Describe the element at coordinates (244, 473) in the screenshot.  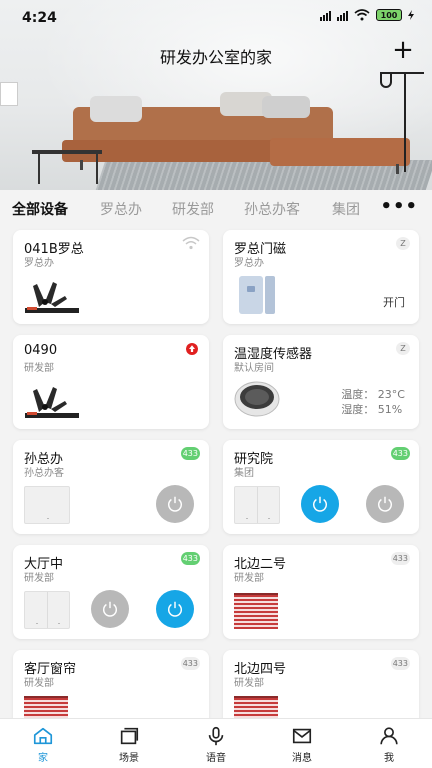
I see `device-room: 集团` at that location.